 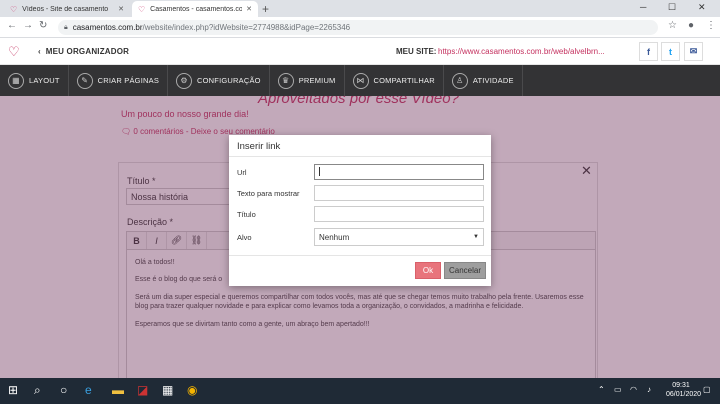 I want to click on close-window-button: ✕, so click(x=702, y=7).